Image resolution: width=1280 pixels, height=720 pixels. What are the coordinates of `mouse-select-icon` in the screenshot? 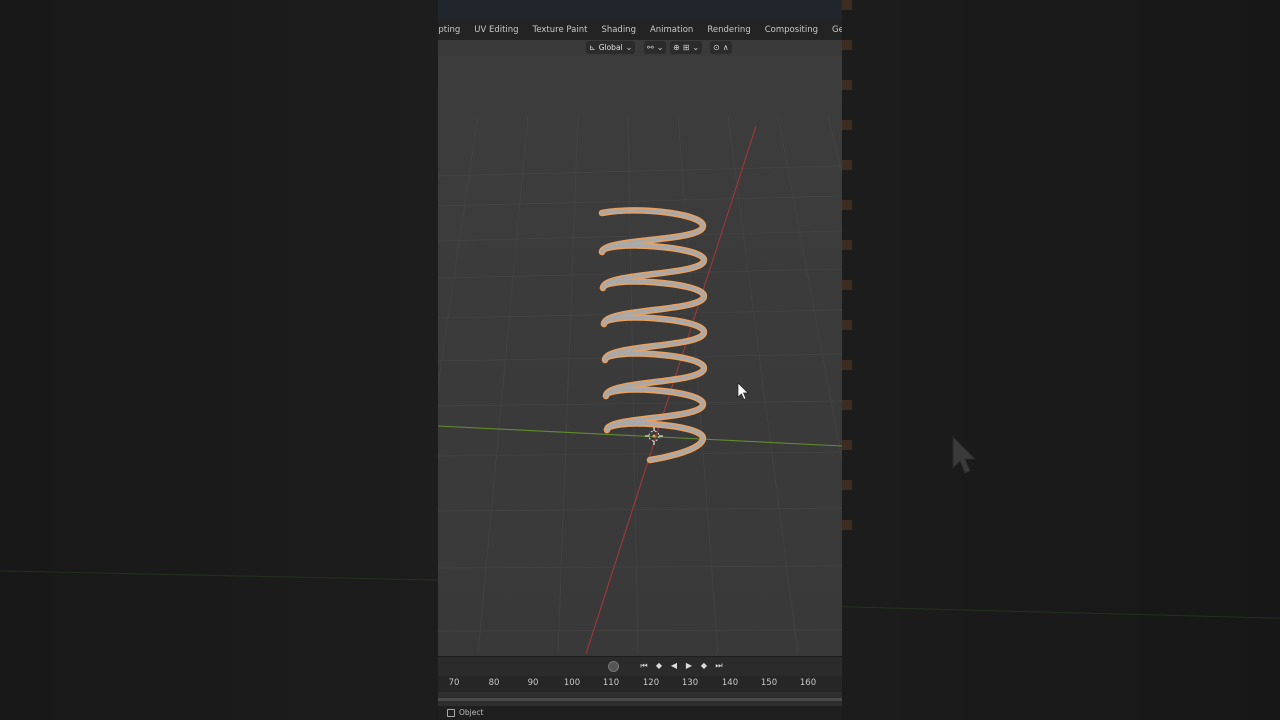 It's located at (451, 713).